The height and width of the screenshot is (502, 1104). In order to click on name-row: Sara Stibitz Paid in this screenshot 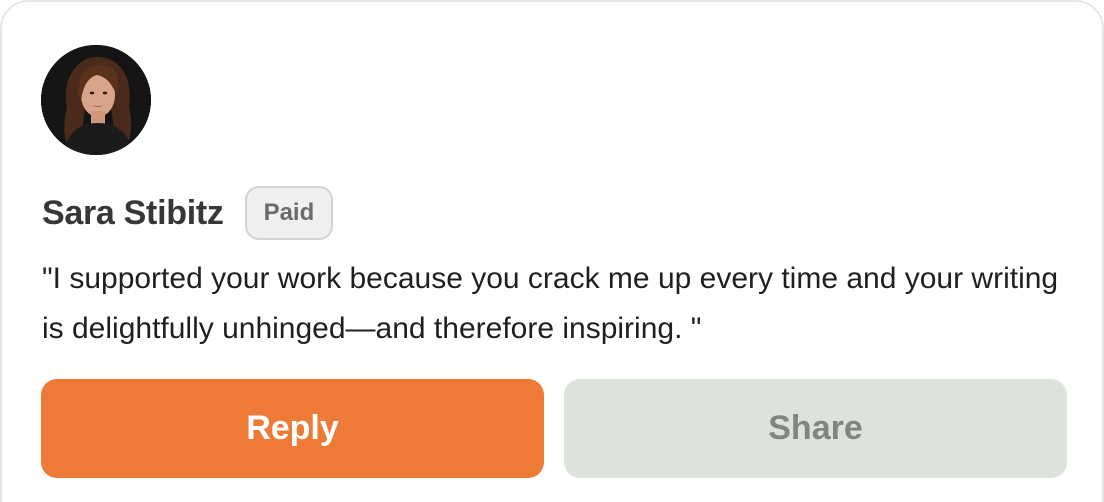, I will do `click(188, 213)`.